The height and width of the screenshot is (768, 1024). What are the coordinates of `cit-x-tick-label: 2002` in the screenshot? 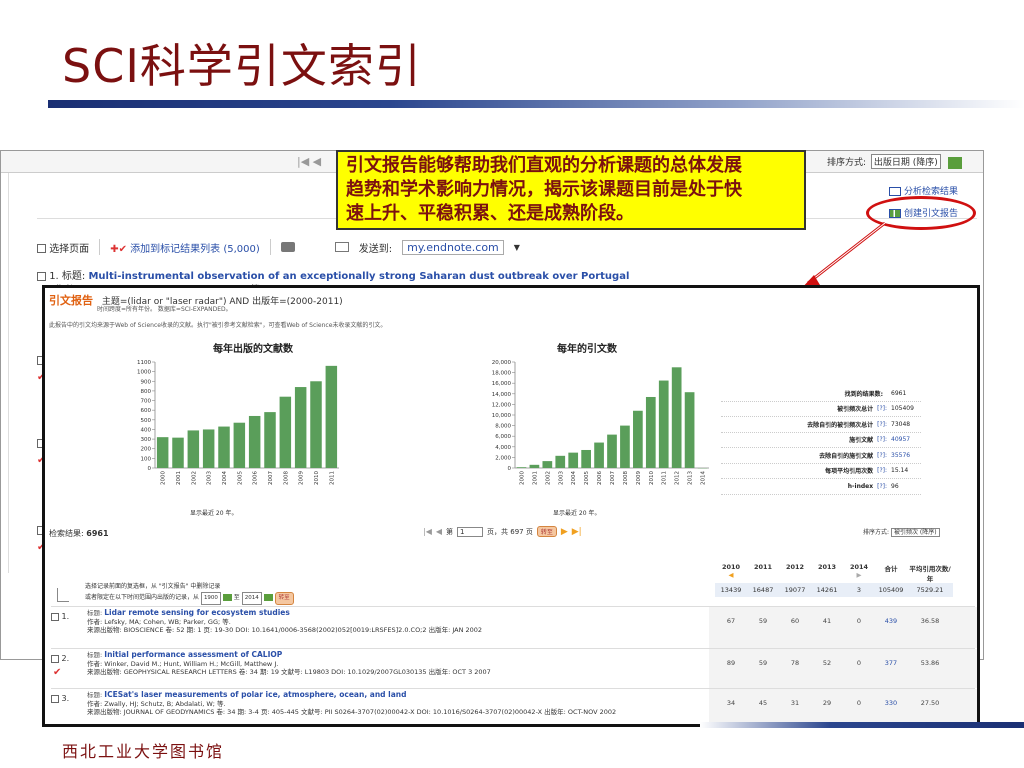 It's located at (548, 478).